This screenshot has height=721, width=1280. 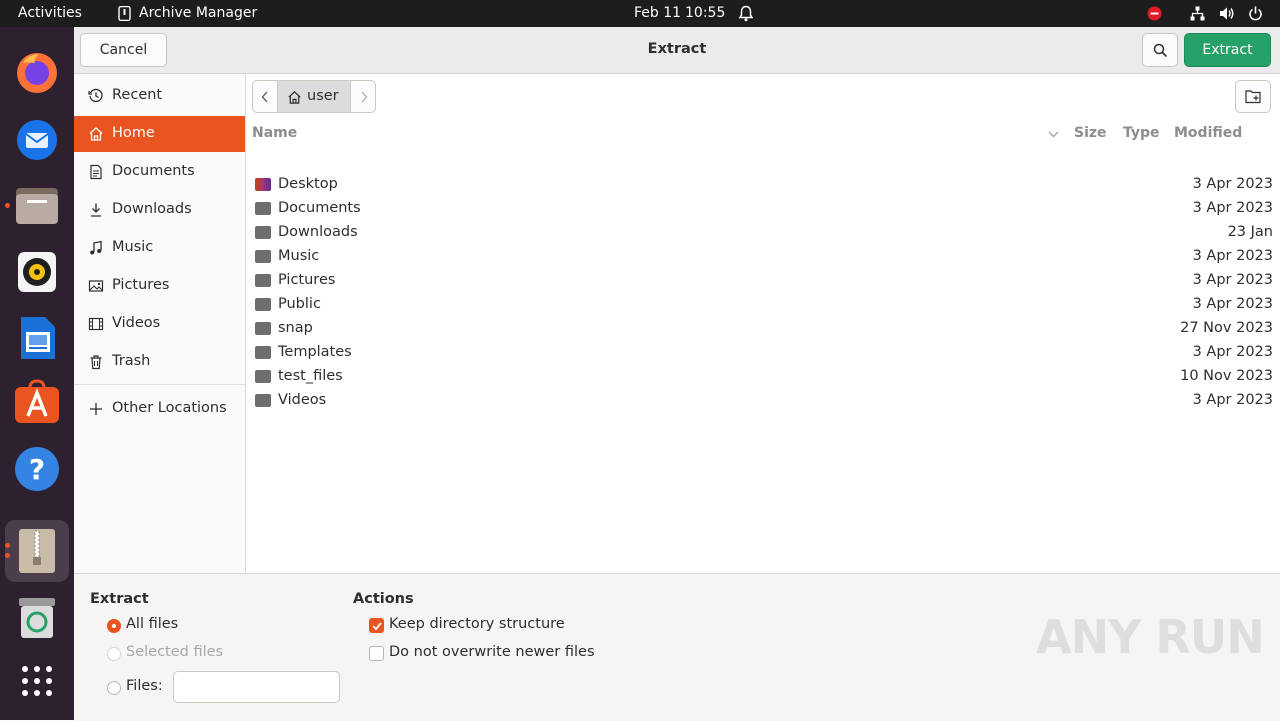 What do you see at coordinates (1208, 133) in the screenshot?
I see `column-header-modified: Modified` at bounding box center [1208, 133].